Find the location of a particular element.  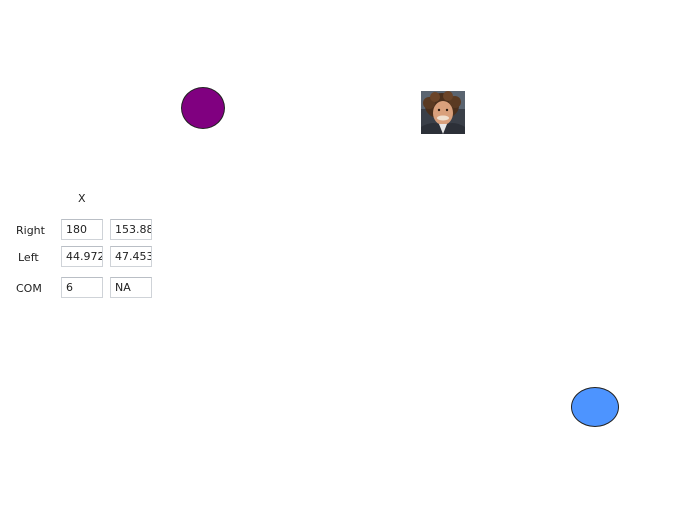

left-row-label: Left is located at coordinates (28, 257).